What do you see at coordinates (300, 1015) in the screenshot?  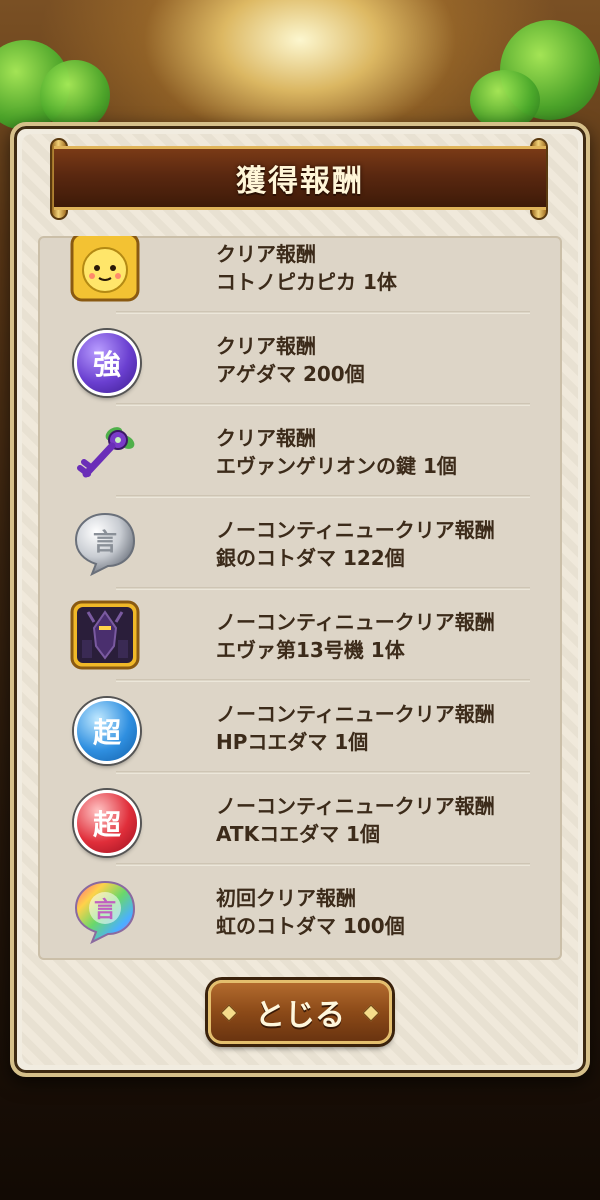 I see `close-button-label: とじる` at bounding box center [300, 1015].